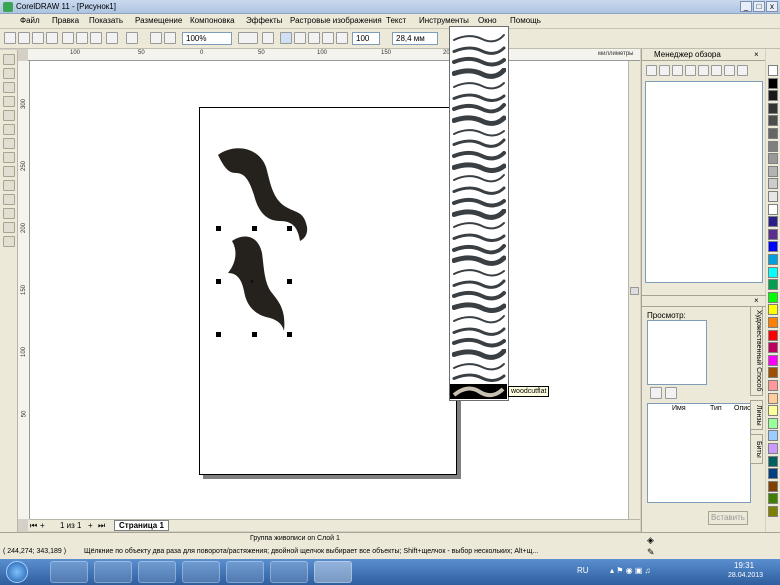  What do you see at coordinates (24, 38) in the screenshot?
I see `open-icon` at bounding box center [24, 38].